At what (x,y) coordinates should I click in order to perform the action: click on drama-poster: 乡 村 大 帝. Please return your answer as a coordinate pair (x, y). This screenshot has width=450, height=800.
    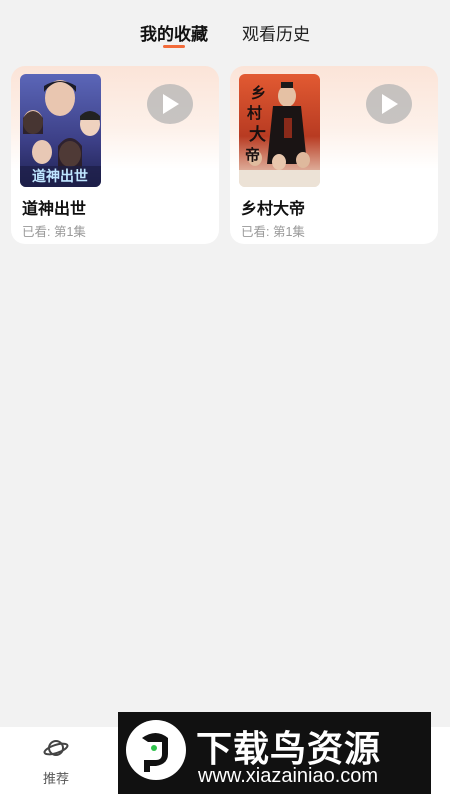
    Looking at the image, I should click on (279, 130).